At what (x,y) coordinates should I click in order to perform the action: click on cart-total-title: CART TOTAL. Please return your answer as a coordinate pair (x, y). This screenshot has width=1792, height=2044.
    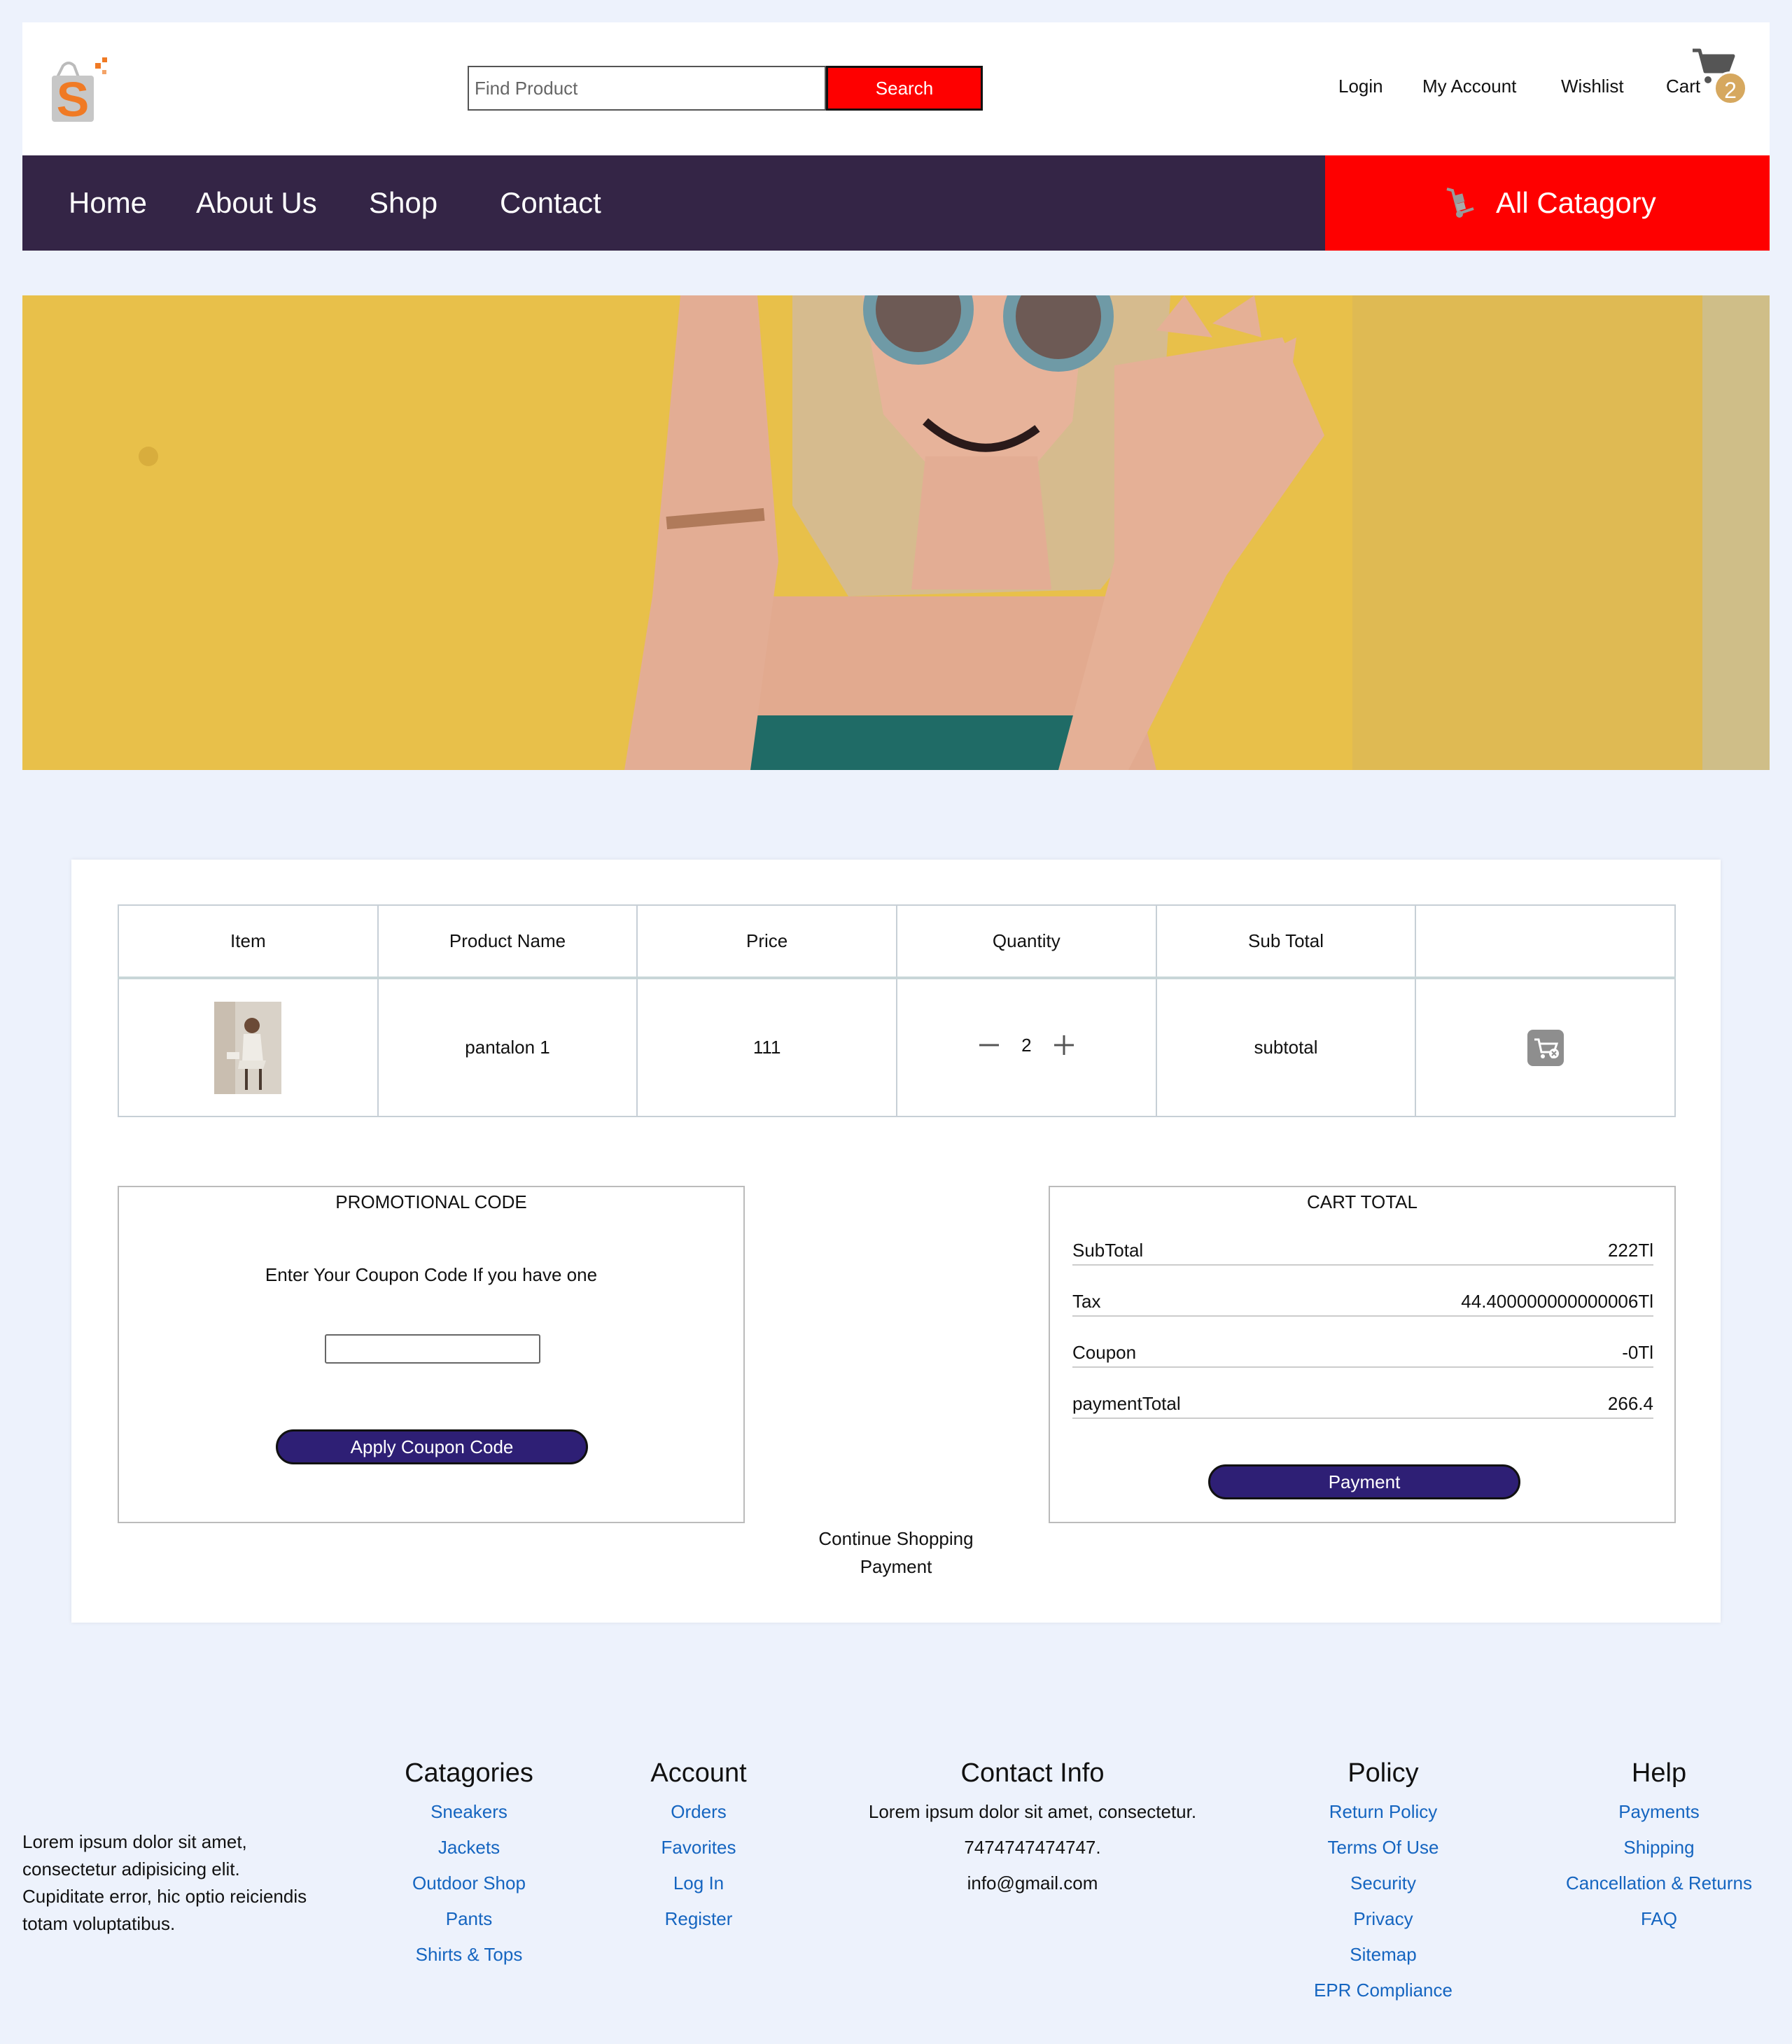
    Looking at the image, I should click on (1362, 1201).